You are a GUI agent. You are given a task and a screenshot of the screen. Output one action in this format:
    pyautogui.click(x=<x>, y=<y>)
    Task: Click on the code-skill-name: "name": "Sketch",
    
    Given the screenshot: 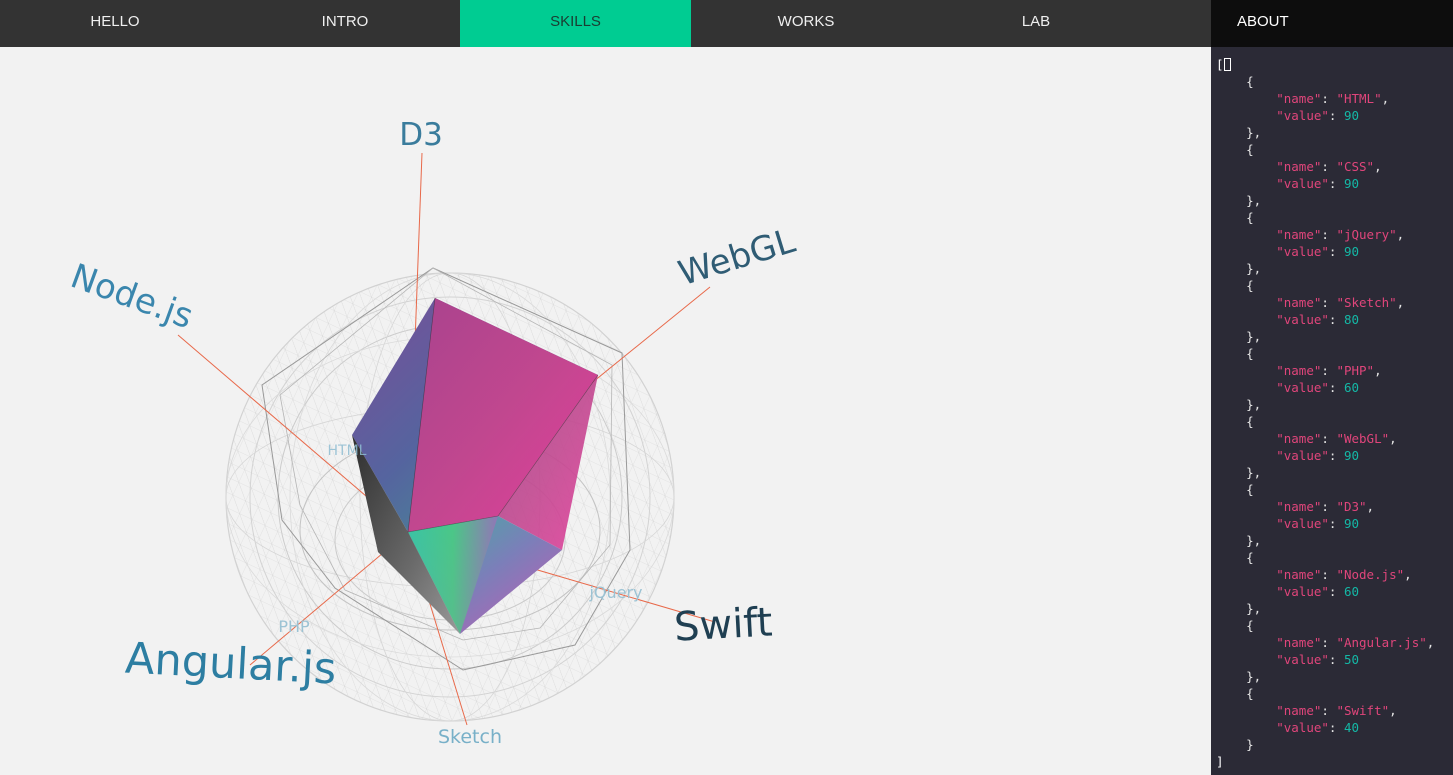 What is the action you would take?
    pyautogui.click(x=1340, y=302)
    